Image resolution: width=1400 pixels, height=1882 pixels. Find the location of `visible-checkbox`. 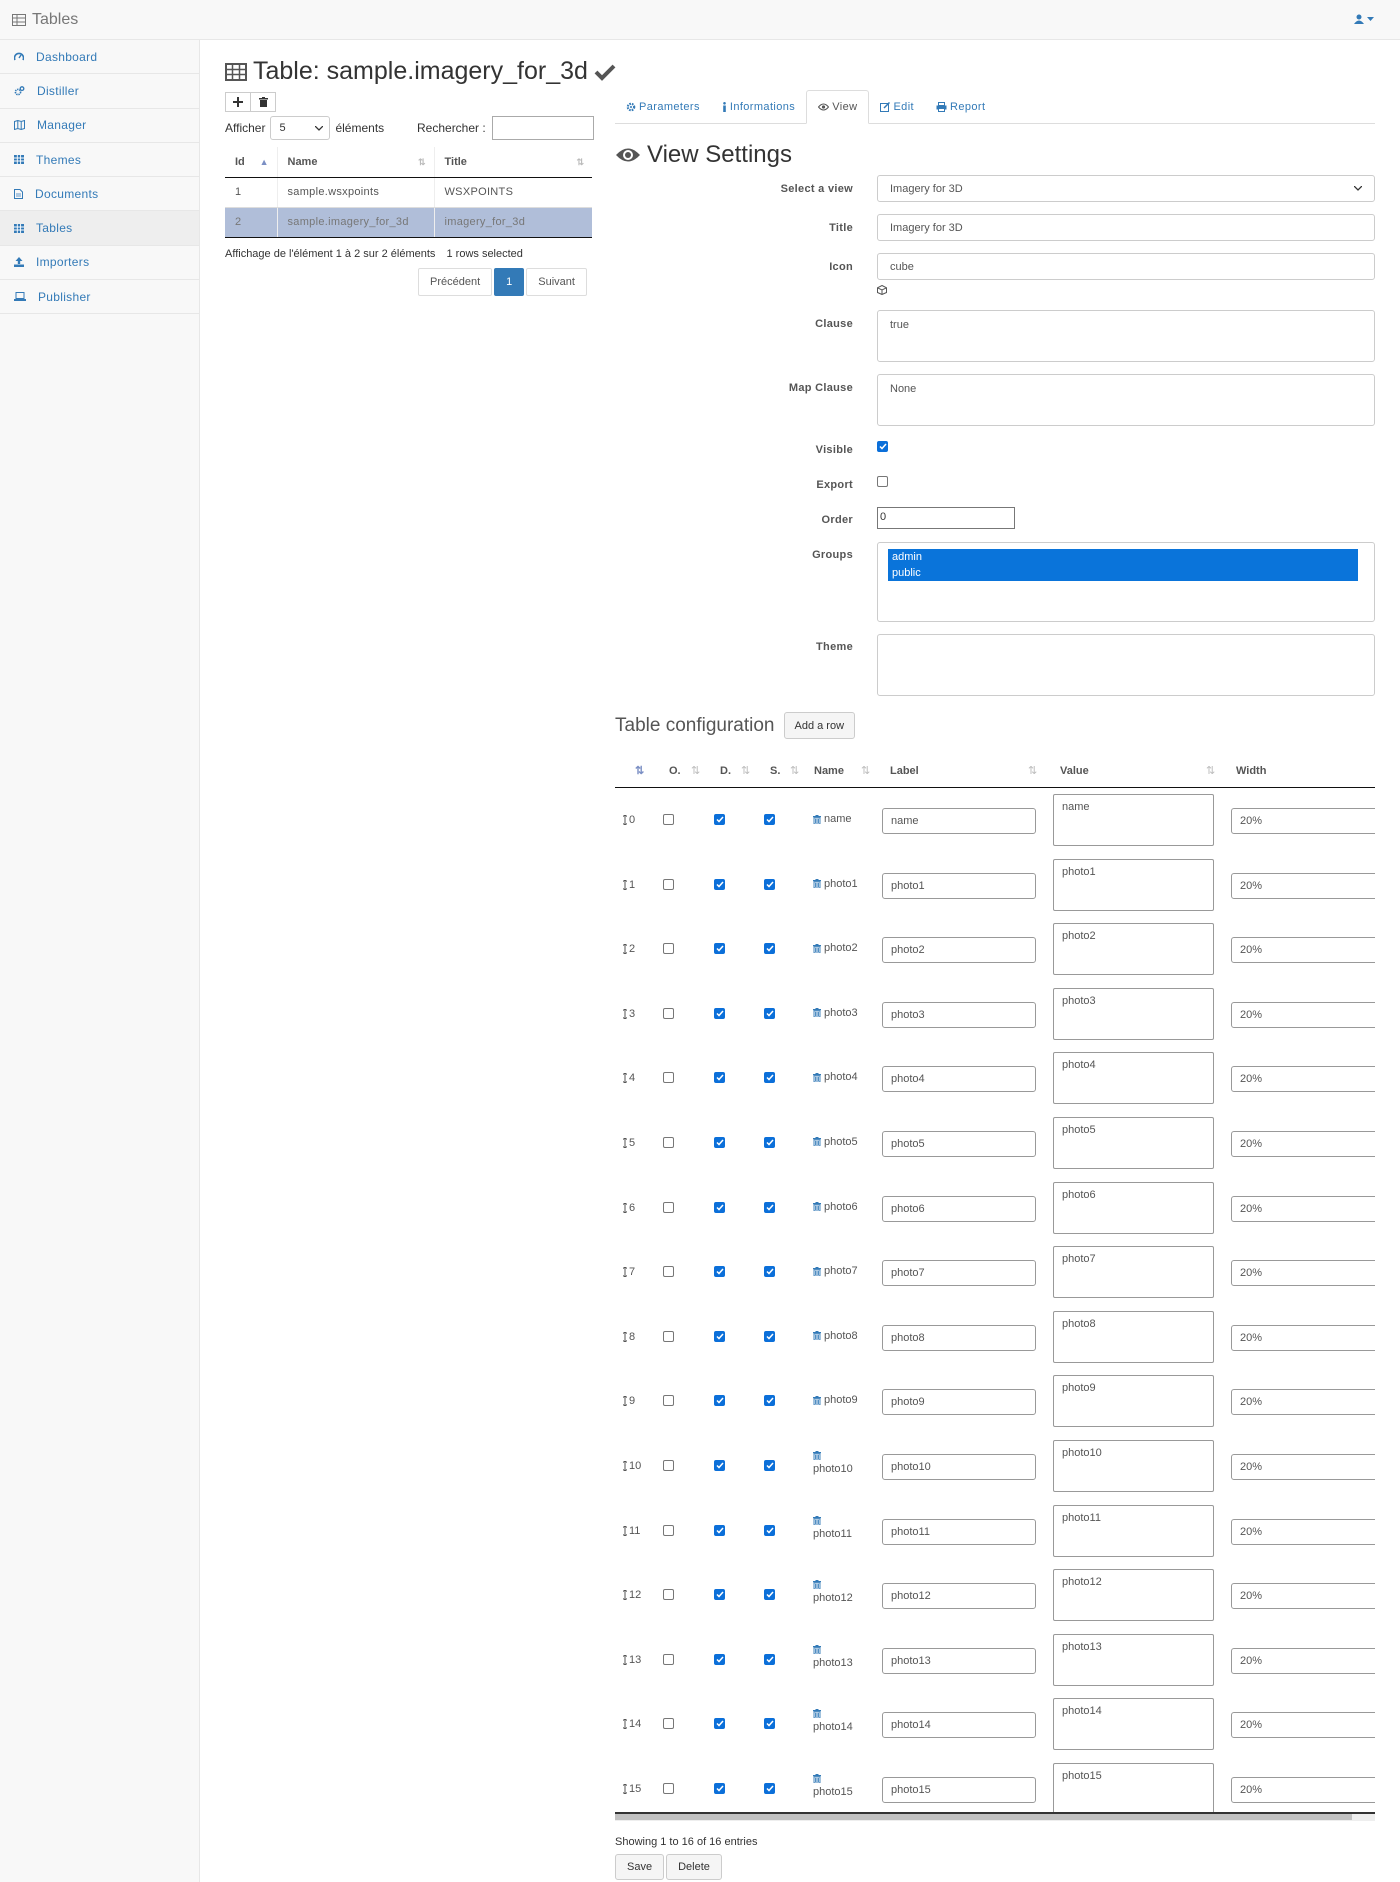

visible-checkbox is located at coordinates (882, 446).